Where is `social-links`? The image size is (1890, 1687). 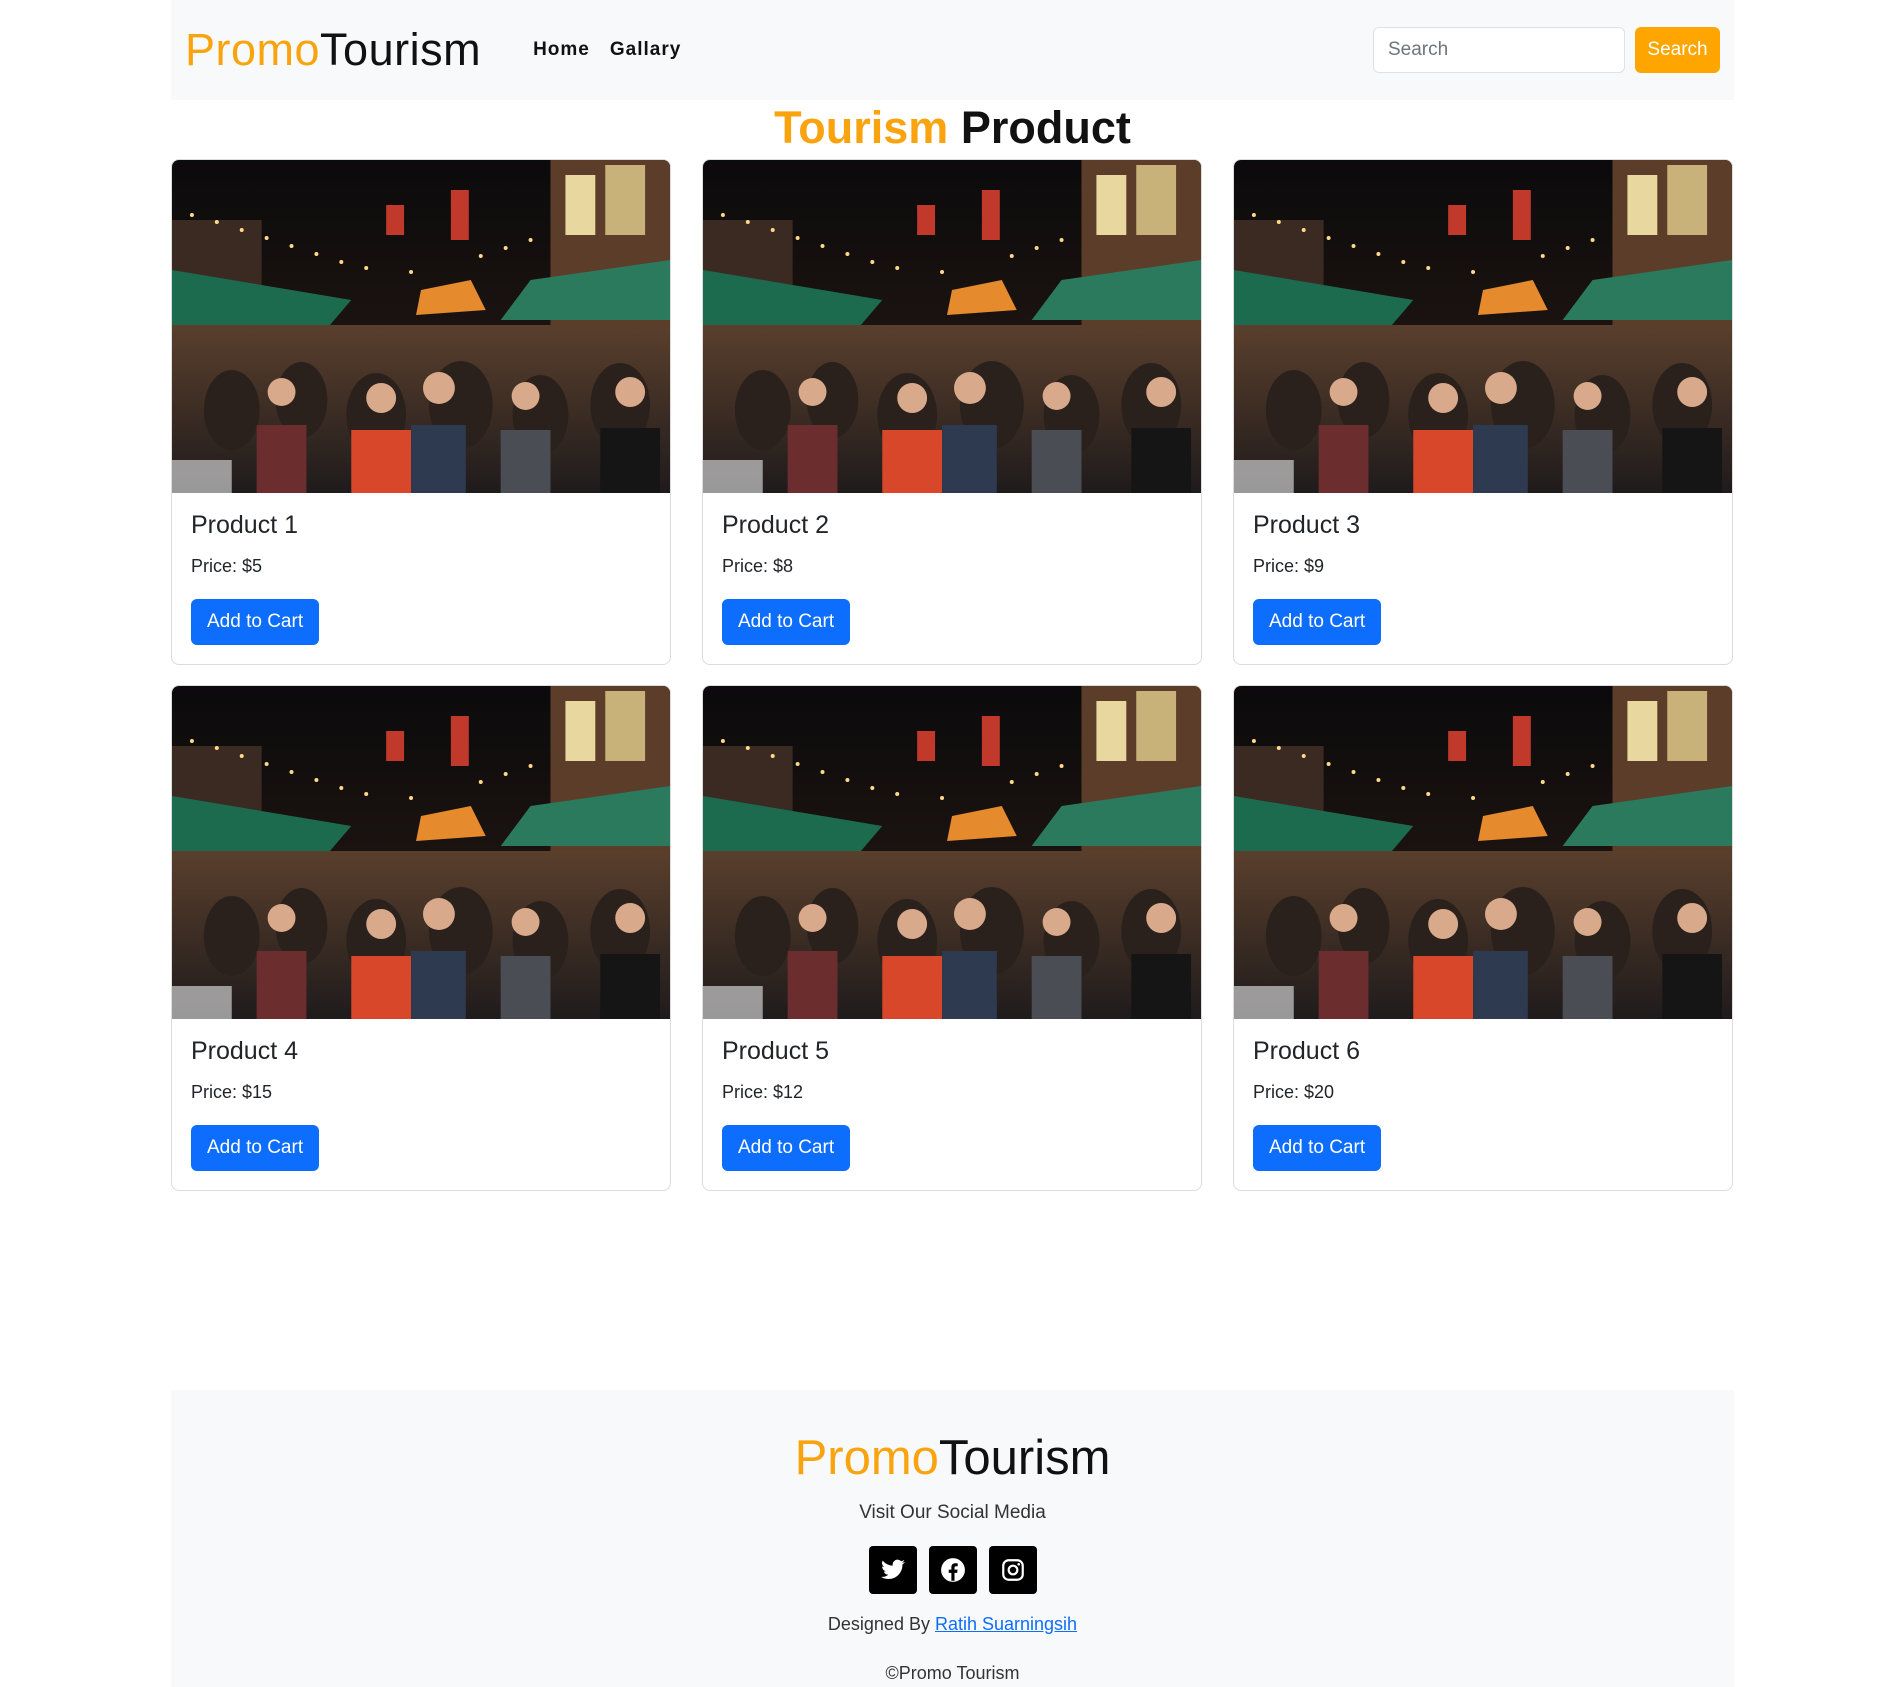
social-links is located at coordinates (952, 1570).